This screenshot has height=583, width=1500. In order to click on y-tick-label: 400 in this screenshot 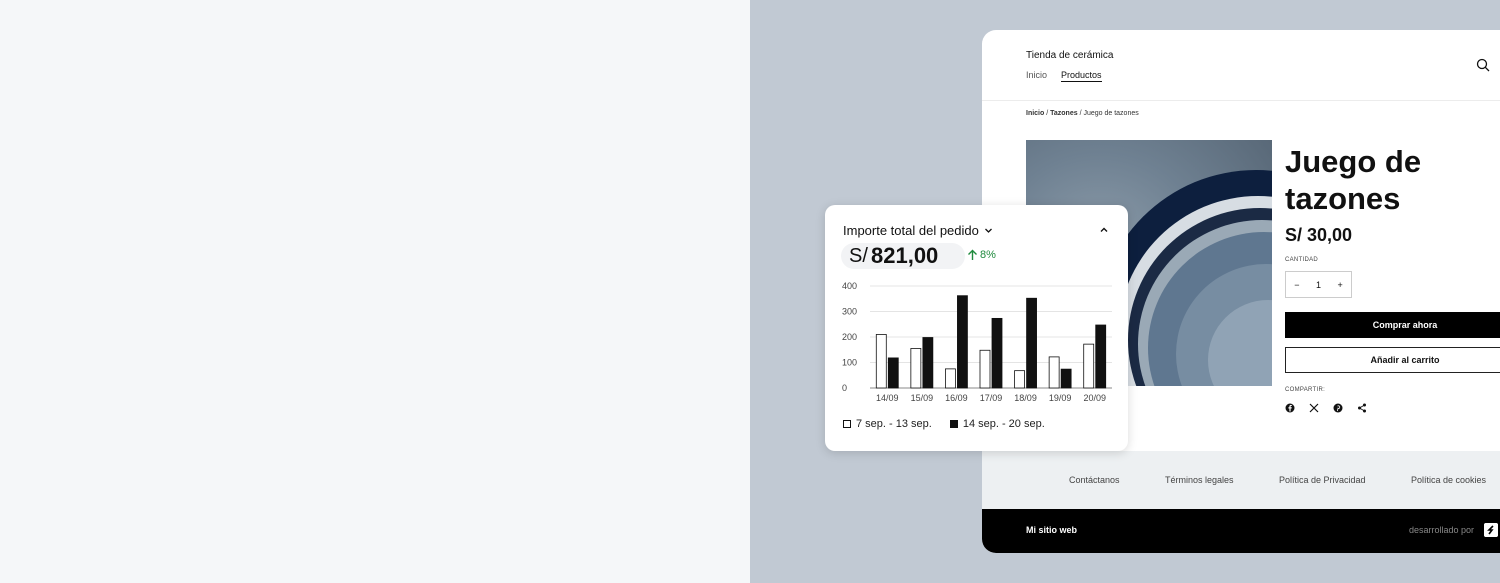, I will do `click(849, 286)`.